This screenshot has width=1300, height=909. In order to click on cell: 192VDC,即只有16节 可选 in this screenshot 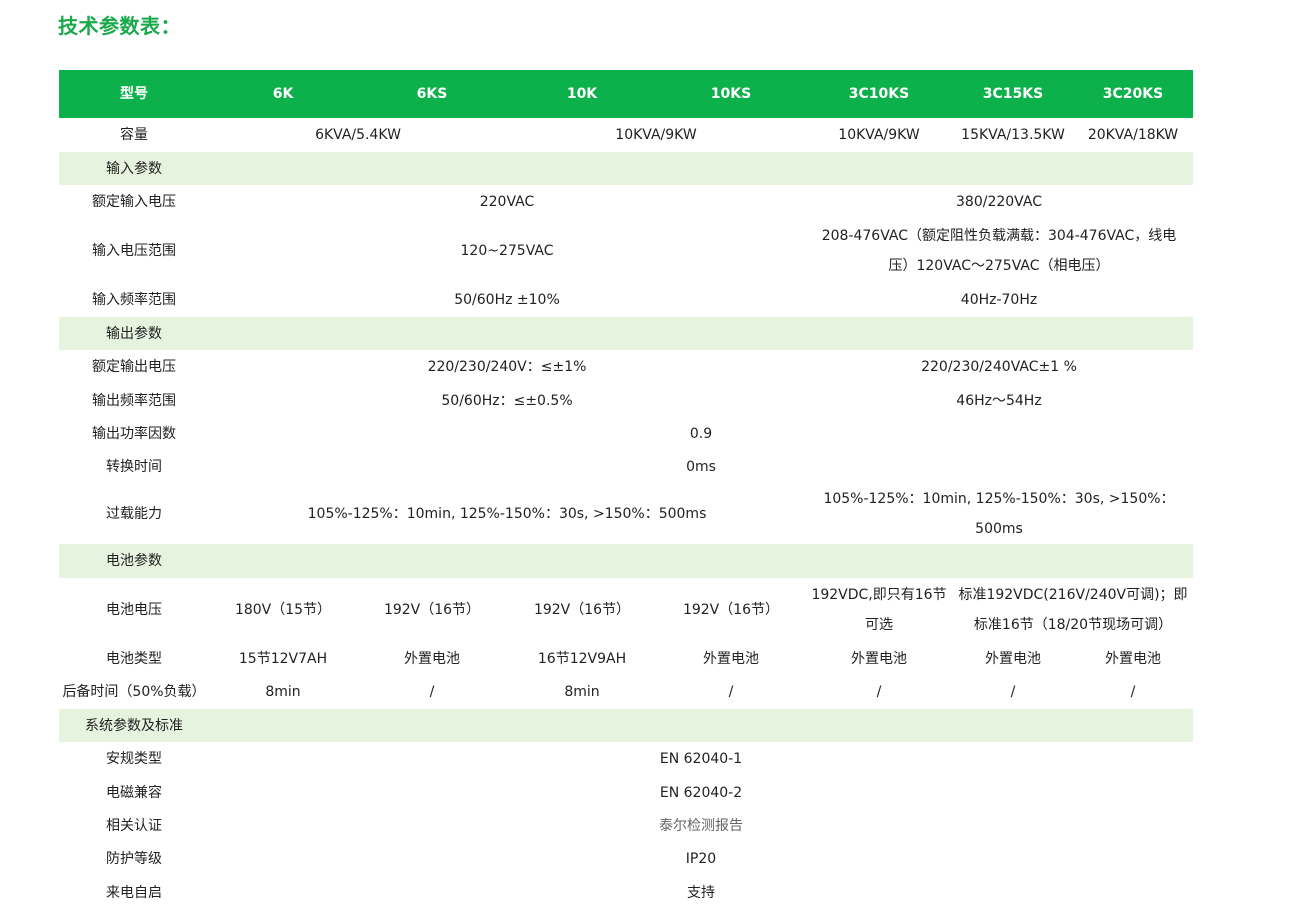, I will do `click(879, 610)`.